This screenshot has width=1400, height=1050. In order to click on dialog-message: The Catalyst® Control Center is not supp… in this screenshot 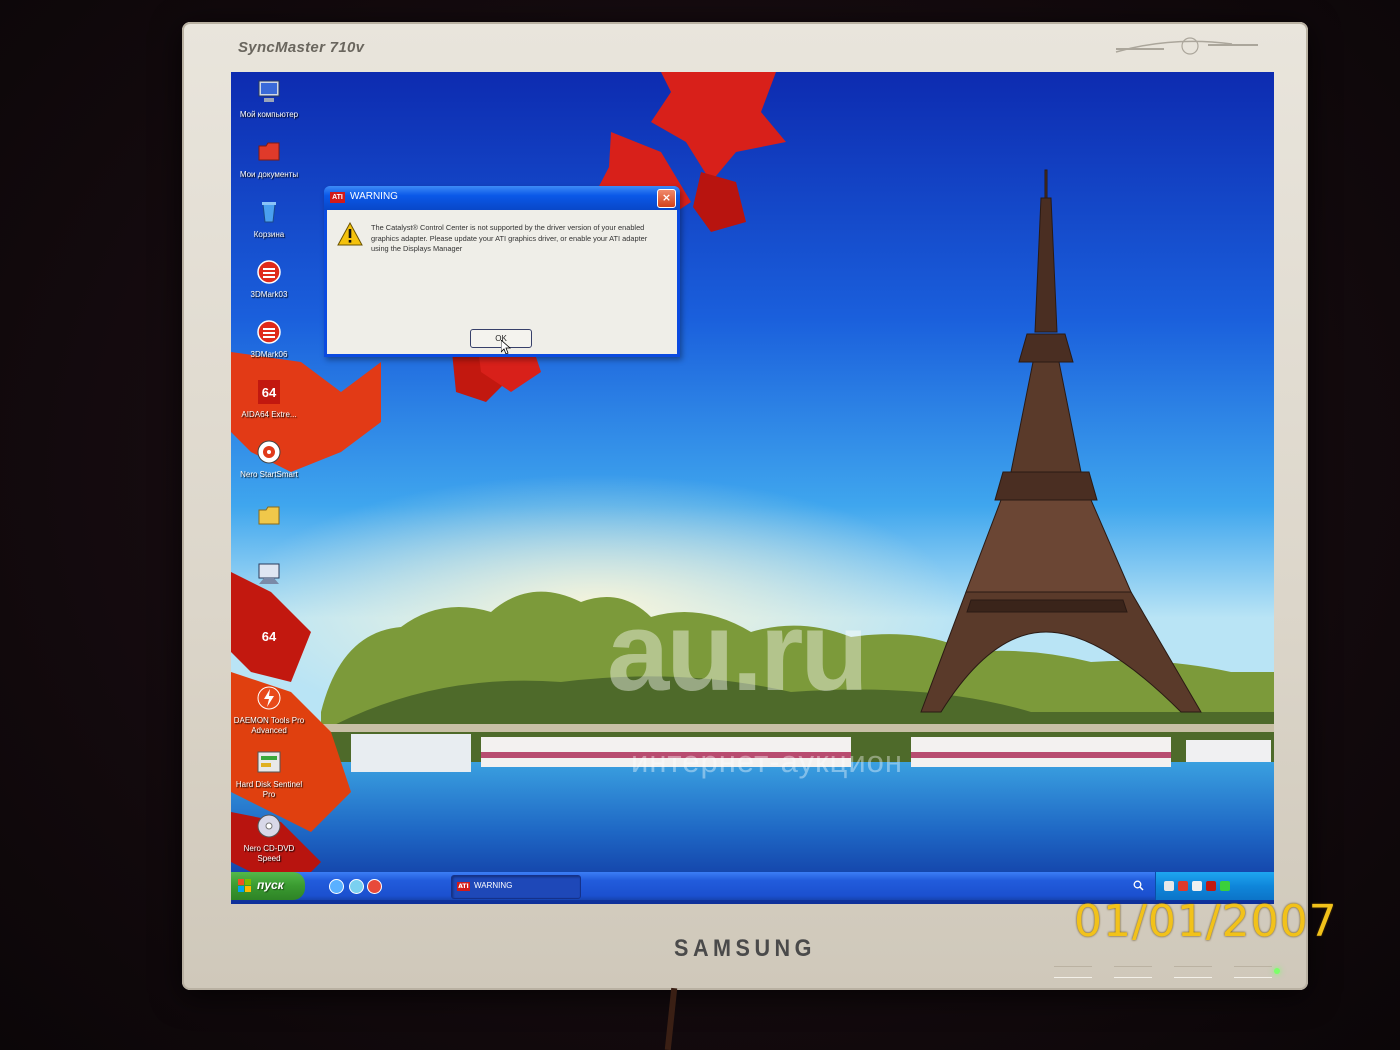, I will do `click(509, 238)`.